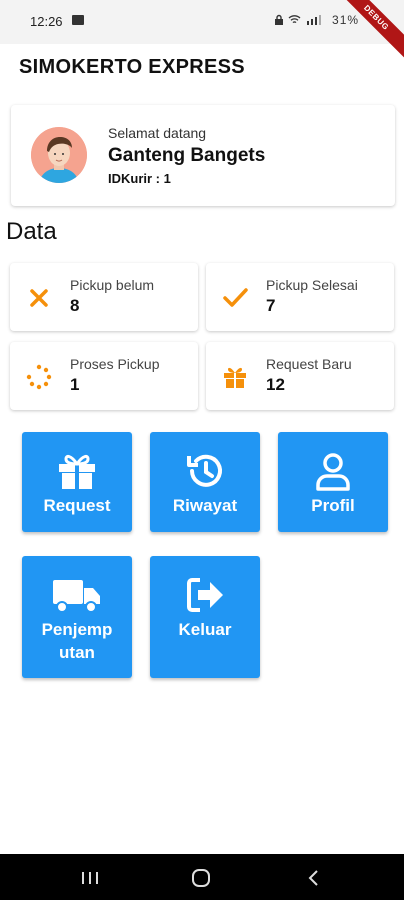  What do you see at coordinates (294, 19) in the screenshot?
I see `wifi-icon` at bounding box center [294, 19].